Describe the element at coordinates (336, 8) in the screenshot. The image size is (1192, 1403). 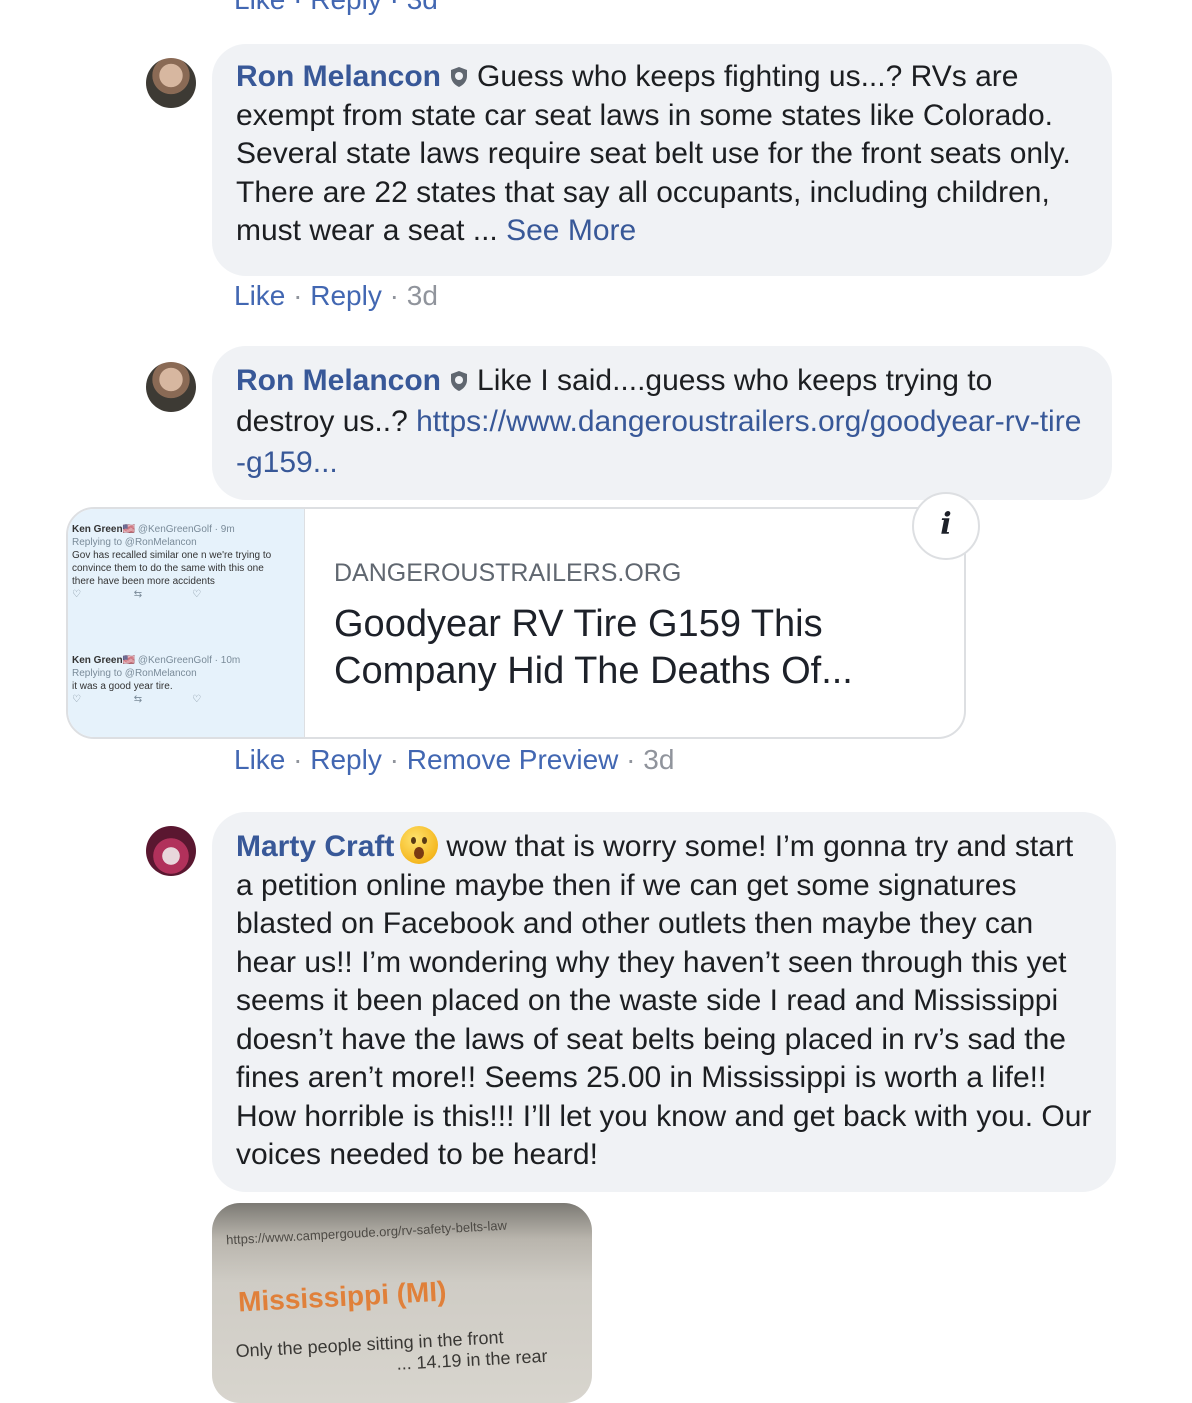
I see `previous-comment-actions: Like · Reply · 3d` at that location.